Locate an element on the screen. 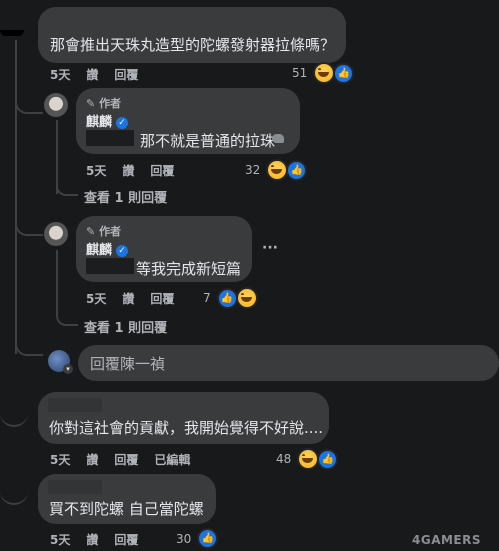 Image resolution: width=499 pixels, height=551 pixels. reaction-count: 30 is located at coordinates (184, 538).